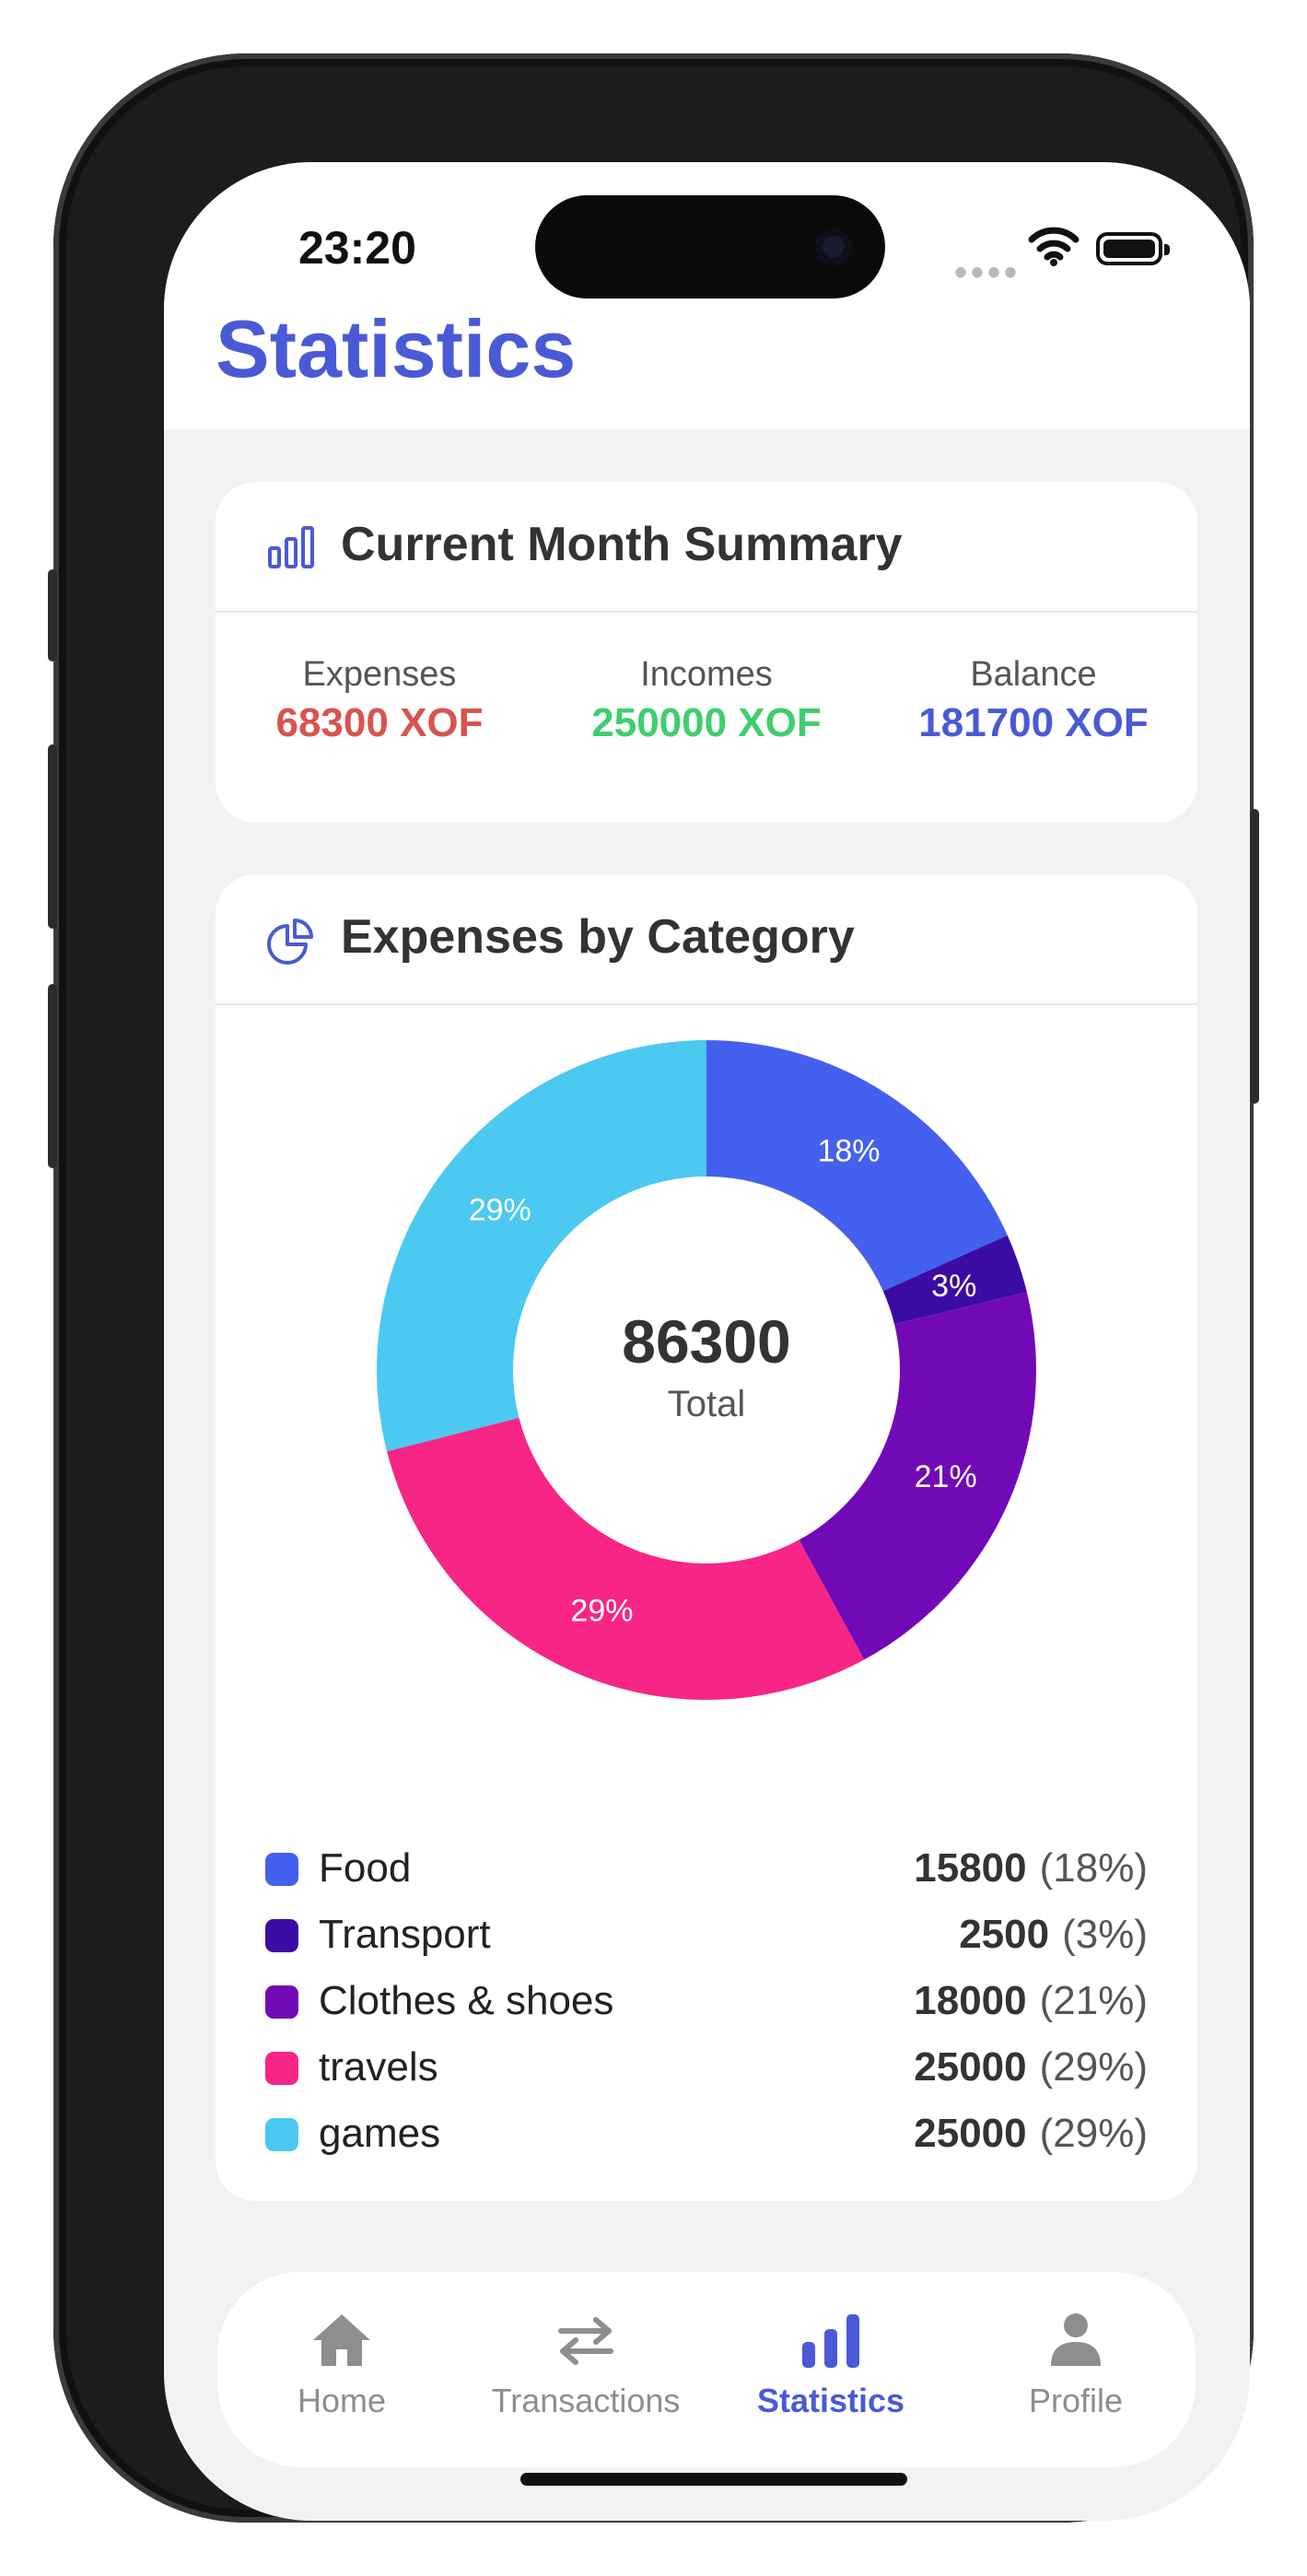 This screenshot has height=2576, width=1307. What do you see at coordinates (834, 246) in the screenshot?
I see `camera-icon` at bounding box center [834, 246].